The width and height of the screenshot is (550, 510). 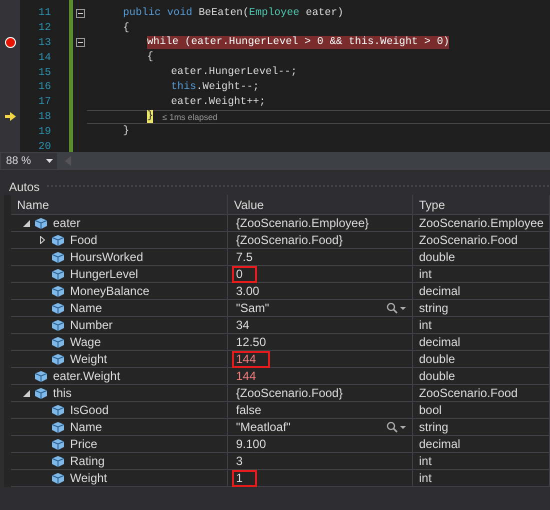 What do you see at coordinates (233, 13) in the screenshot?
I see `code-line: public void BeEaten(Employee eater)` at bounding box center [233, 13].